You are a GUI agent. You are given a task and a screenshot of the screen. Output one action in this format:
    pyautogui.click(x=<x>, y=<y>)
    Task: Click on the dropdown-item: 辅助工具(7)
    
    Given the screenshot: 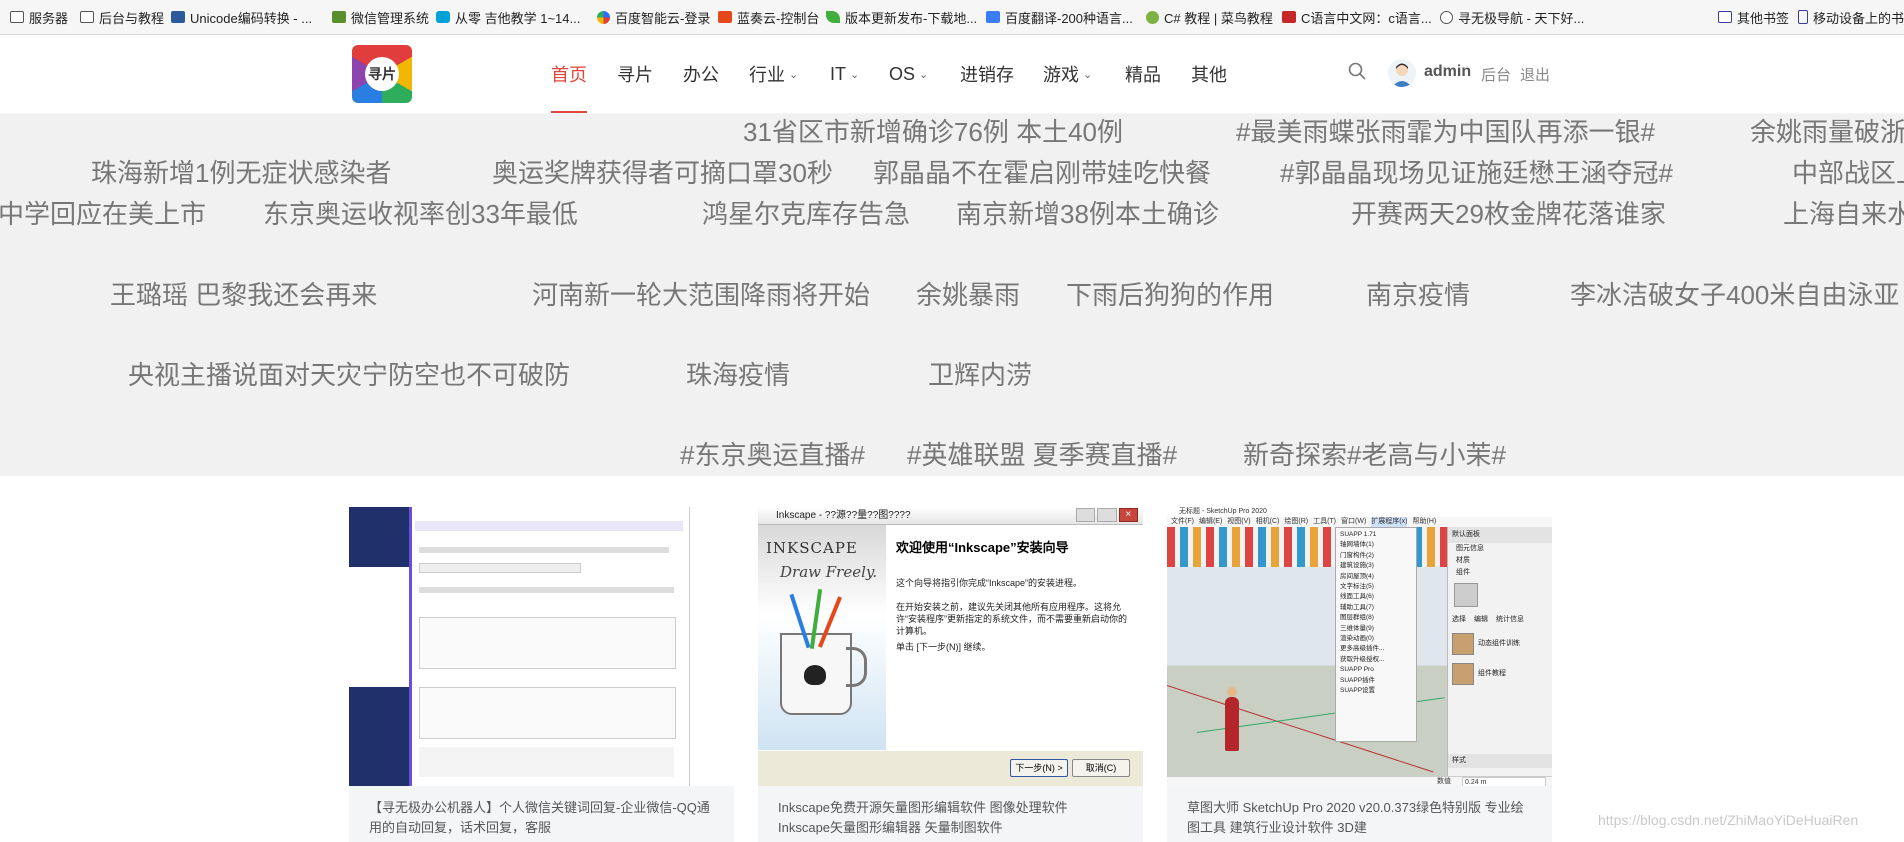 What is the action you would take?
    pyautogui.click(x=1376, y=608)
    